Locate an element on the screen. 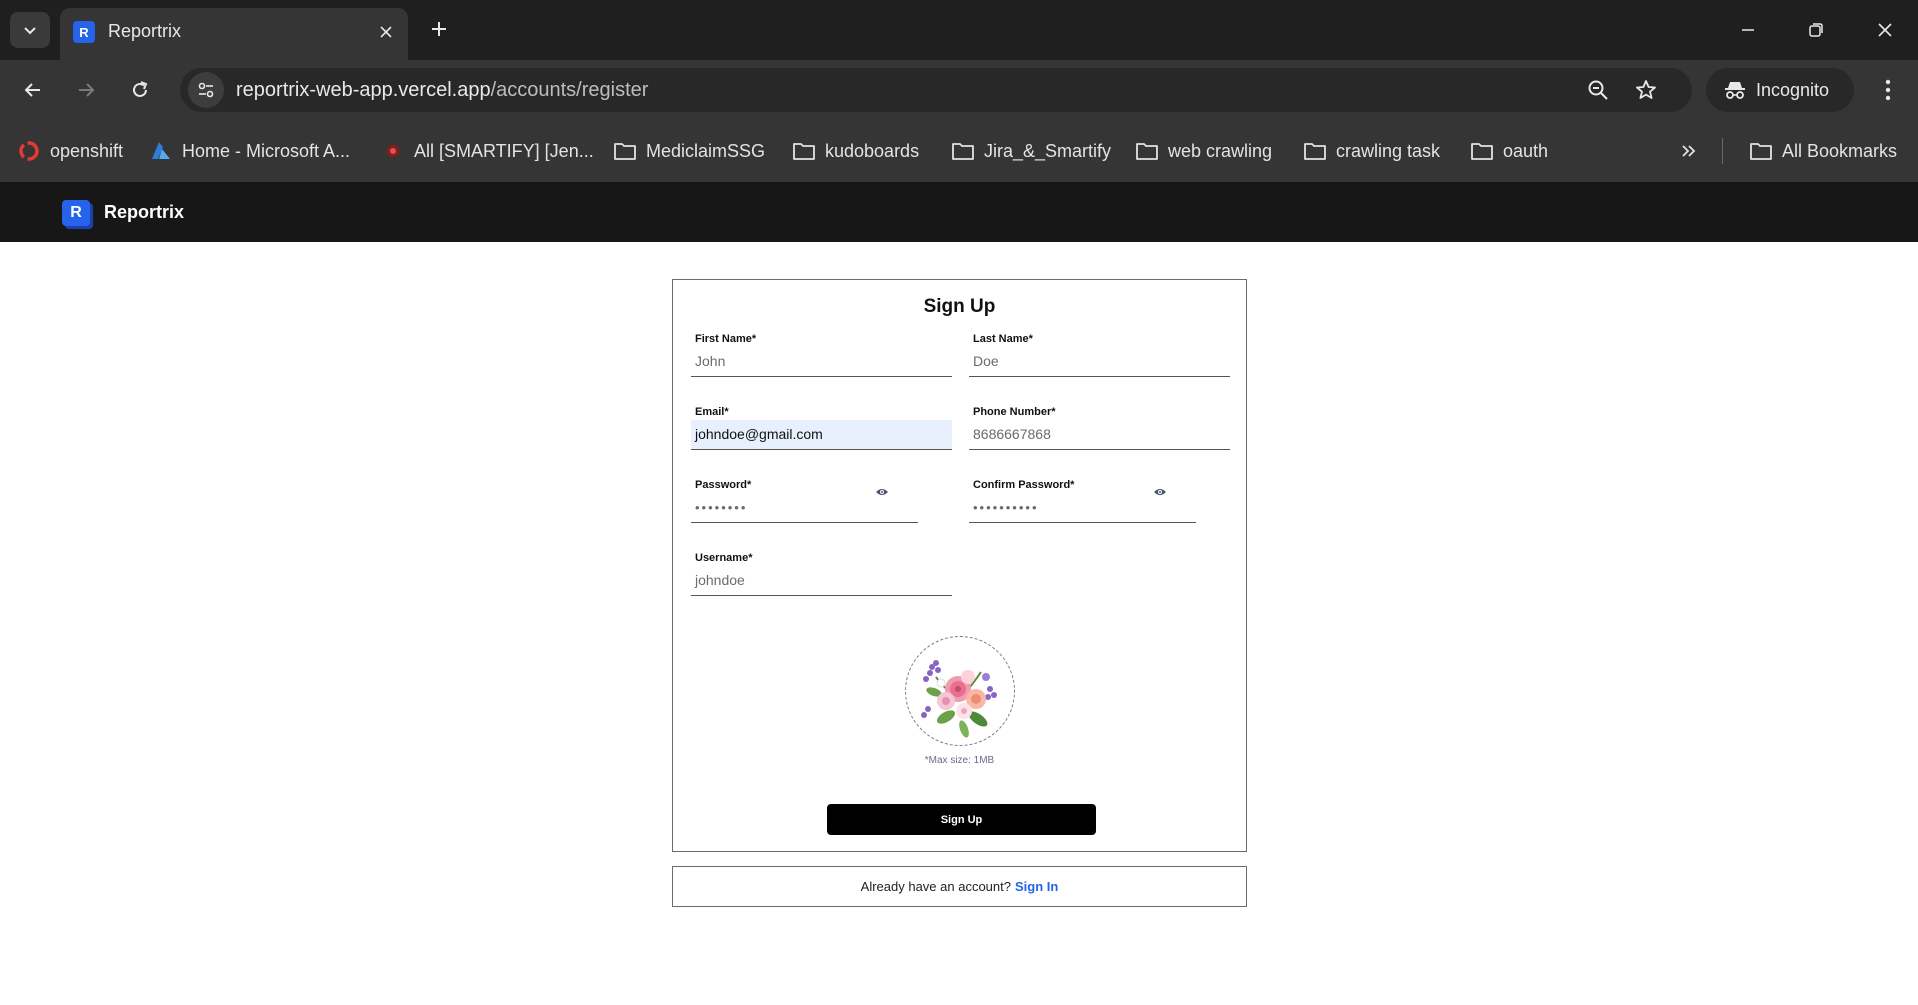 The image size is (1918, 1005). bookmark-label: crawling task is located at coordinates (1388, 150).